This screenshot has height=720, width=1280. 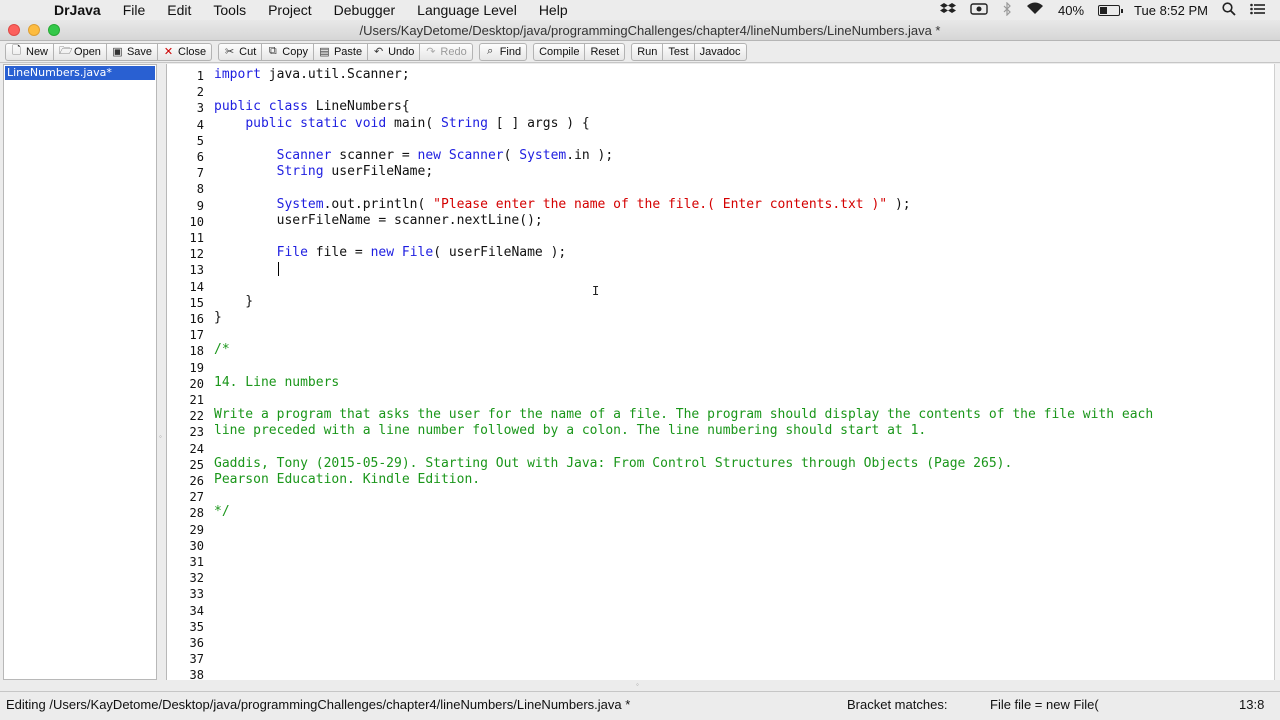 What do you see at coordinates (288, 51) in the screenshot?
I see `copy-button: ⧉ Copy` at bounding box center [288, 51].